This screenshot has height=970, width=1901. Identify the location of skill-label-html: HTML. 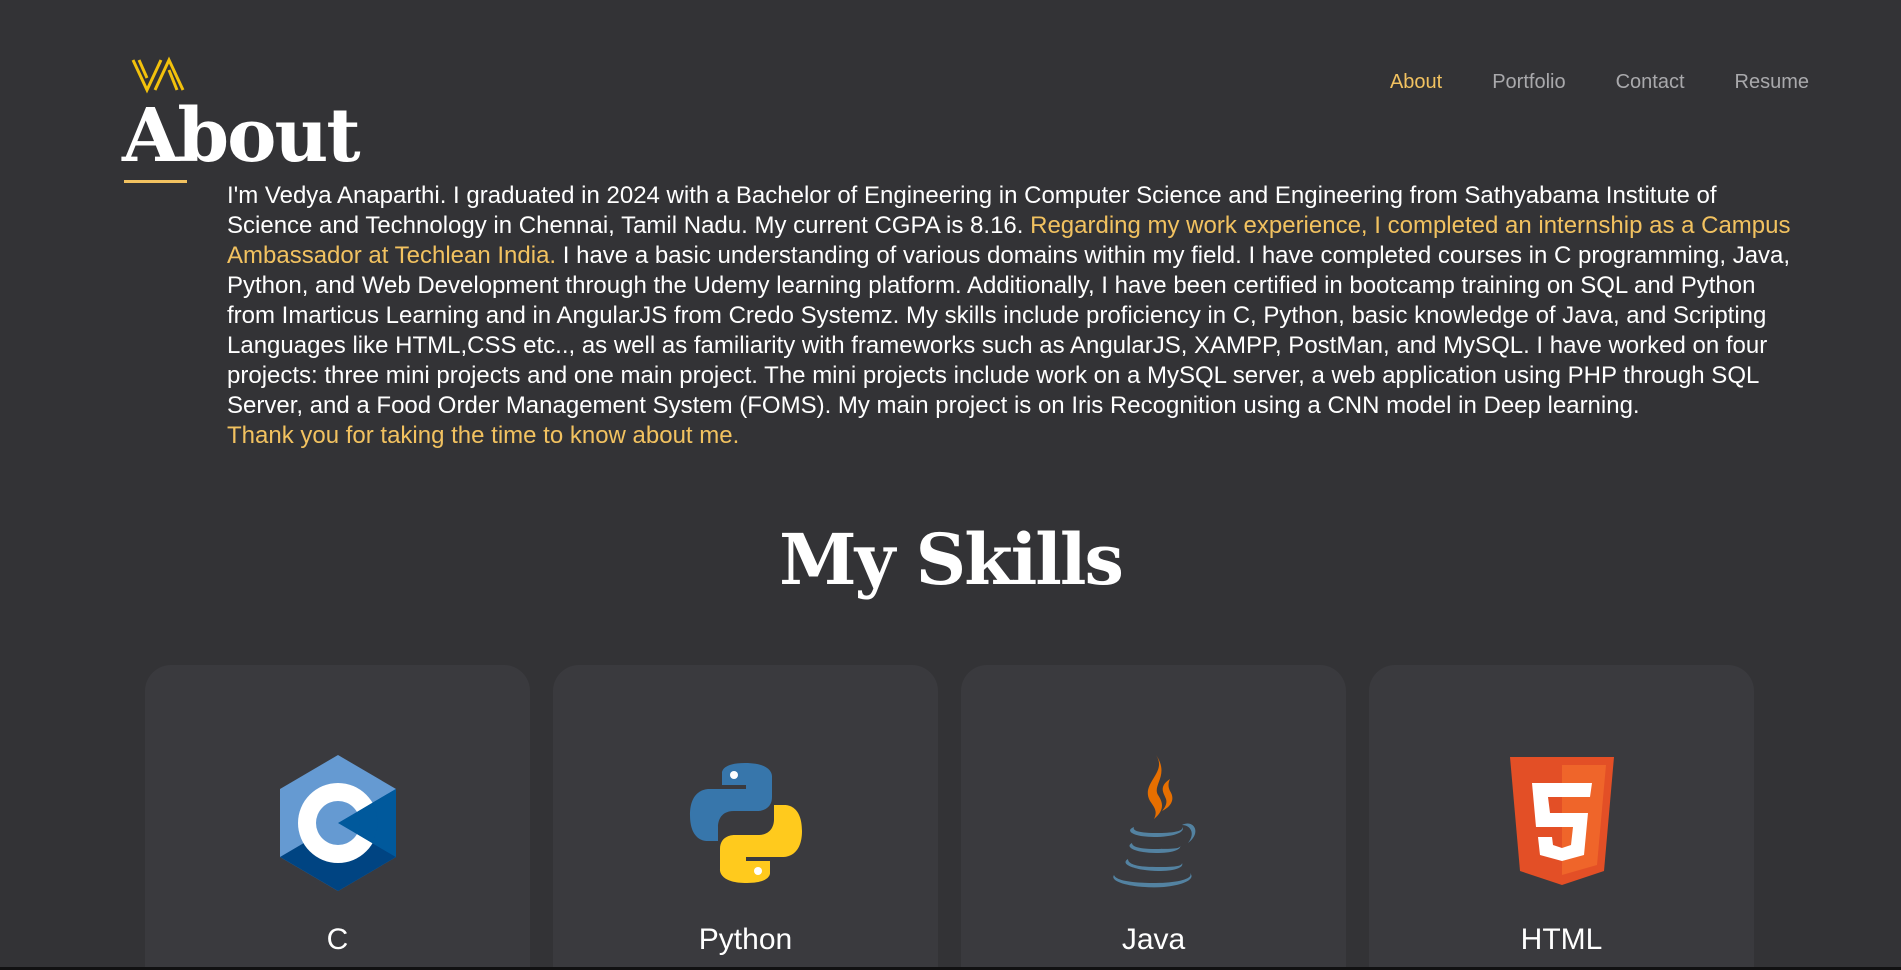
(1561, 939).